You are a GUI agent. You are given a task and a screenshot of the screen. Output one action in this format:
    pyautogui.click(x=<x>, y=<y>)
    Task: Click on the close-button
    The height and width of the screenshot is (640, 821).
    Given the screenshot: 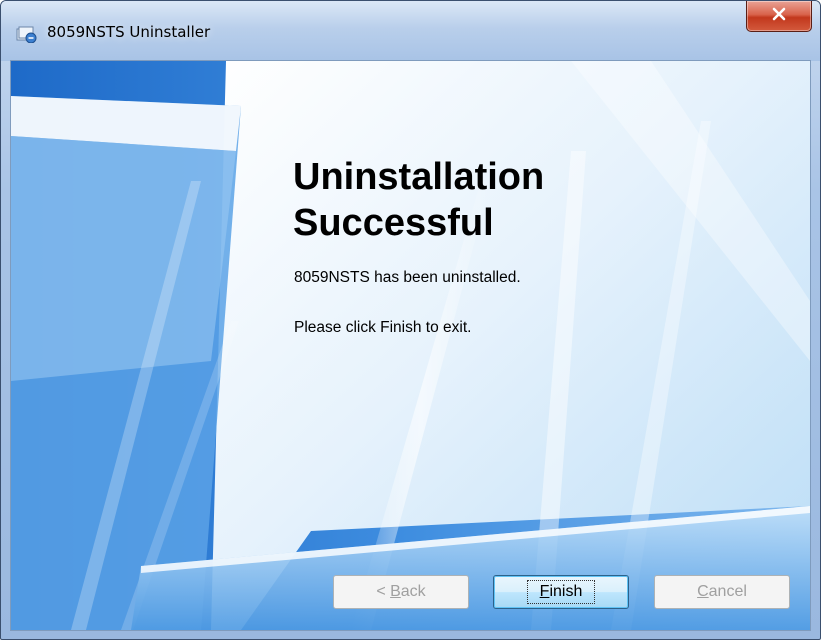 What is the action you would take?
    pyautogui.click(x=779, y=16)
    